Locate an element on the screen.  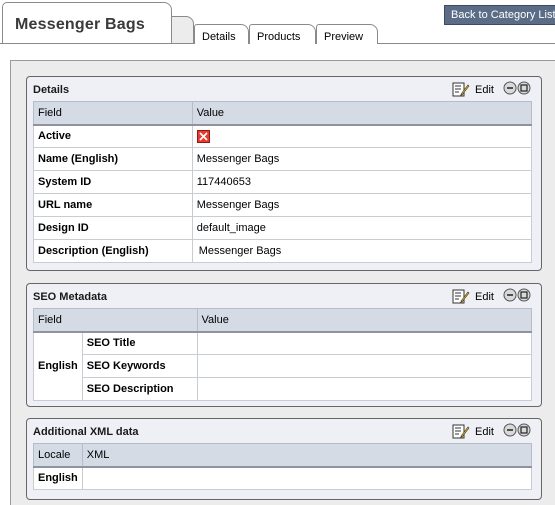
field-label: Name (English) is located at coordinates (113, 159).